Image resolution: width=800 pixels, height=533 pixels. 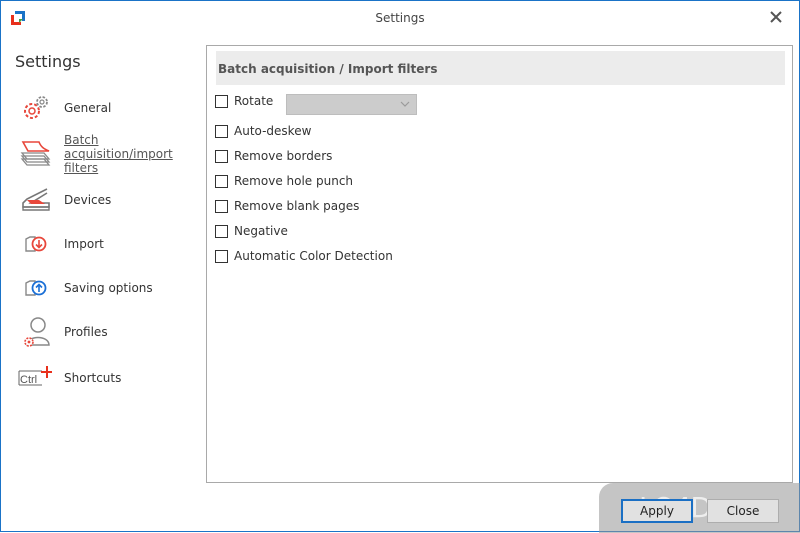 What do you see at coordinates (88, 200) in the screenshot?
I see `sidebar-item-label: Devices` at bounding box center [88, 200].